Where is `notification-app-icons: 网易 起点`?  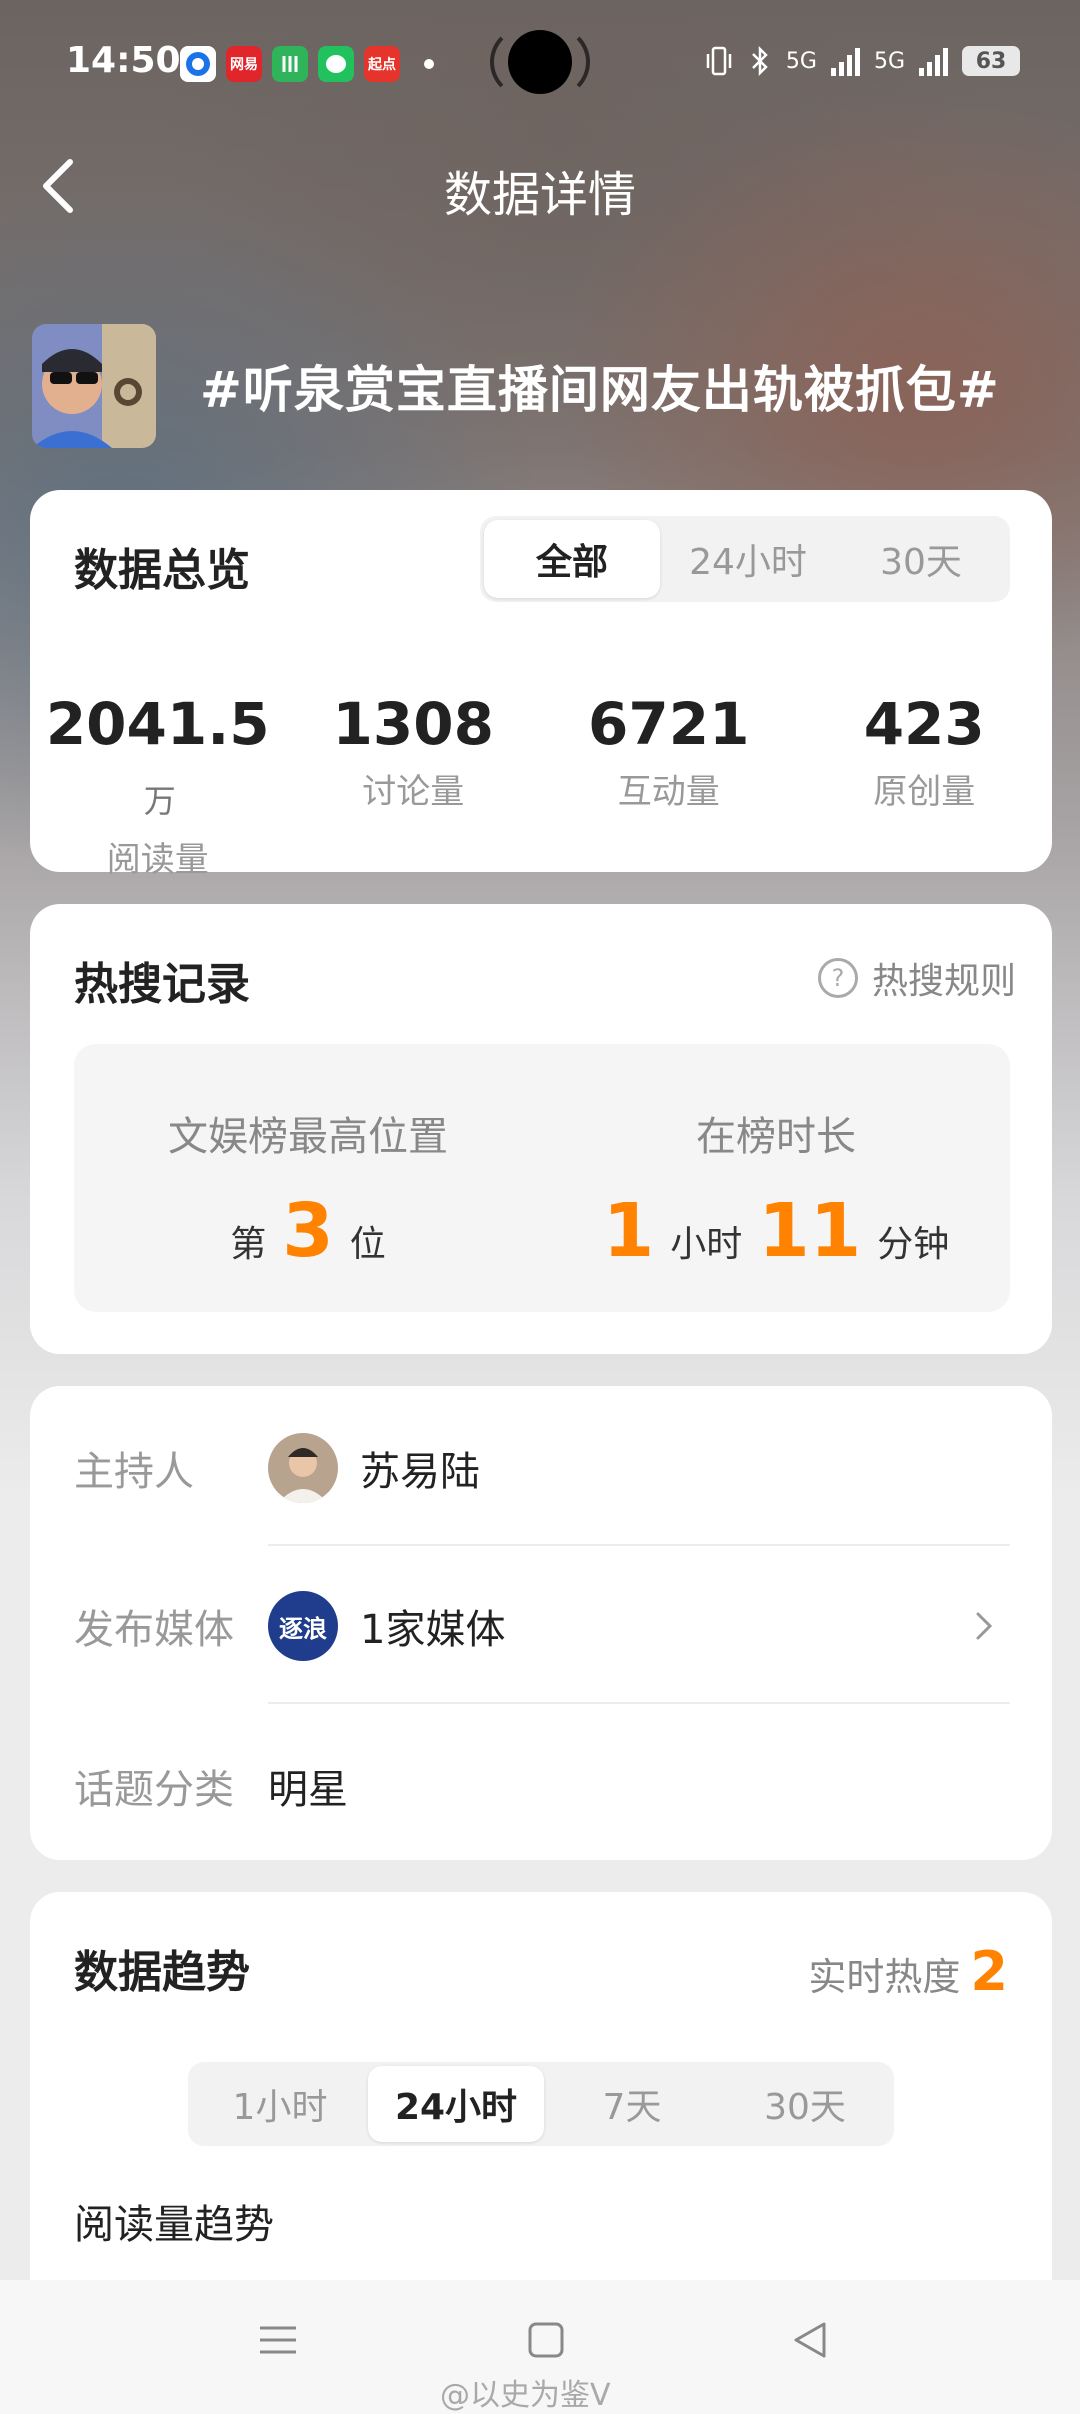 notification-app-icons: 网易 起点 is located at coordinates (307, 64).